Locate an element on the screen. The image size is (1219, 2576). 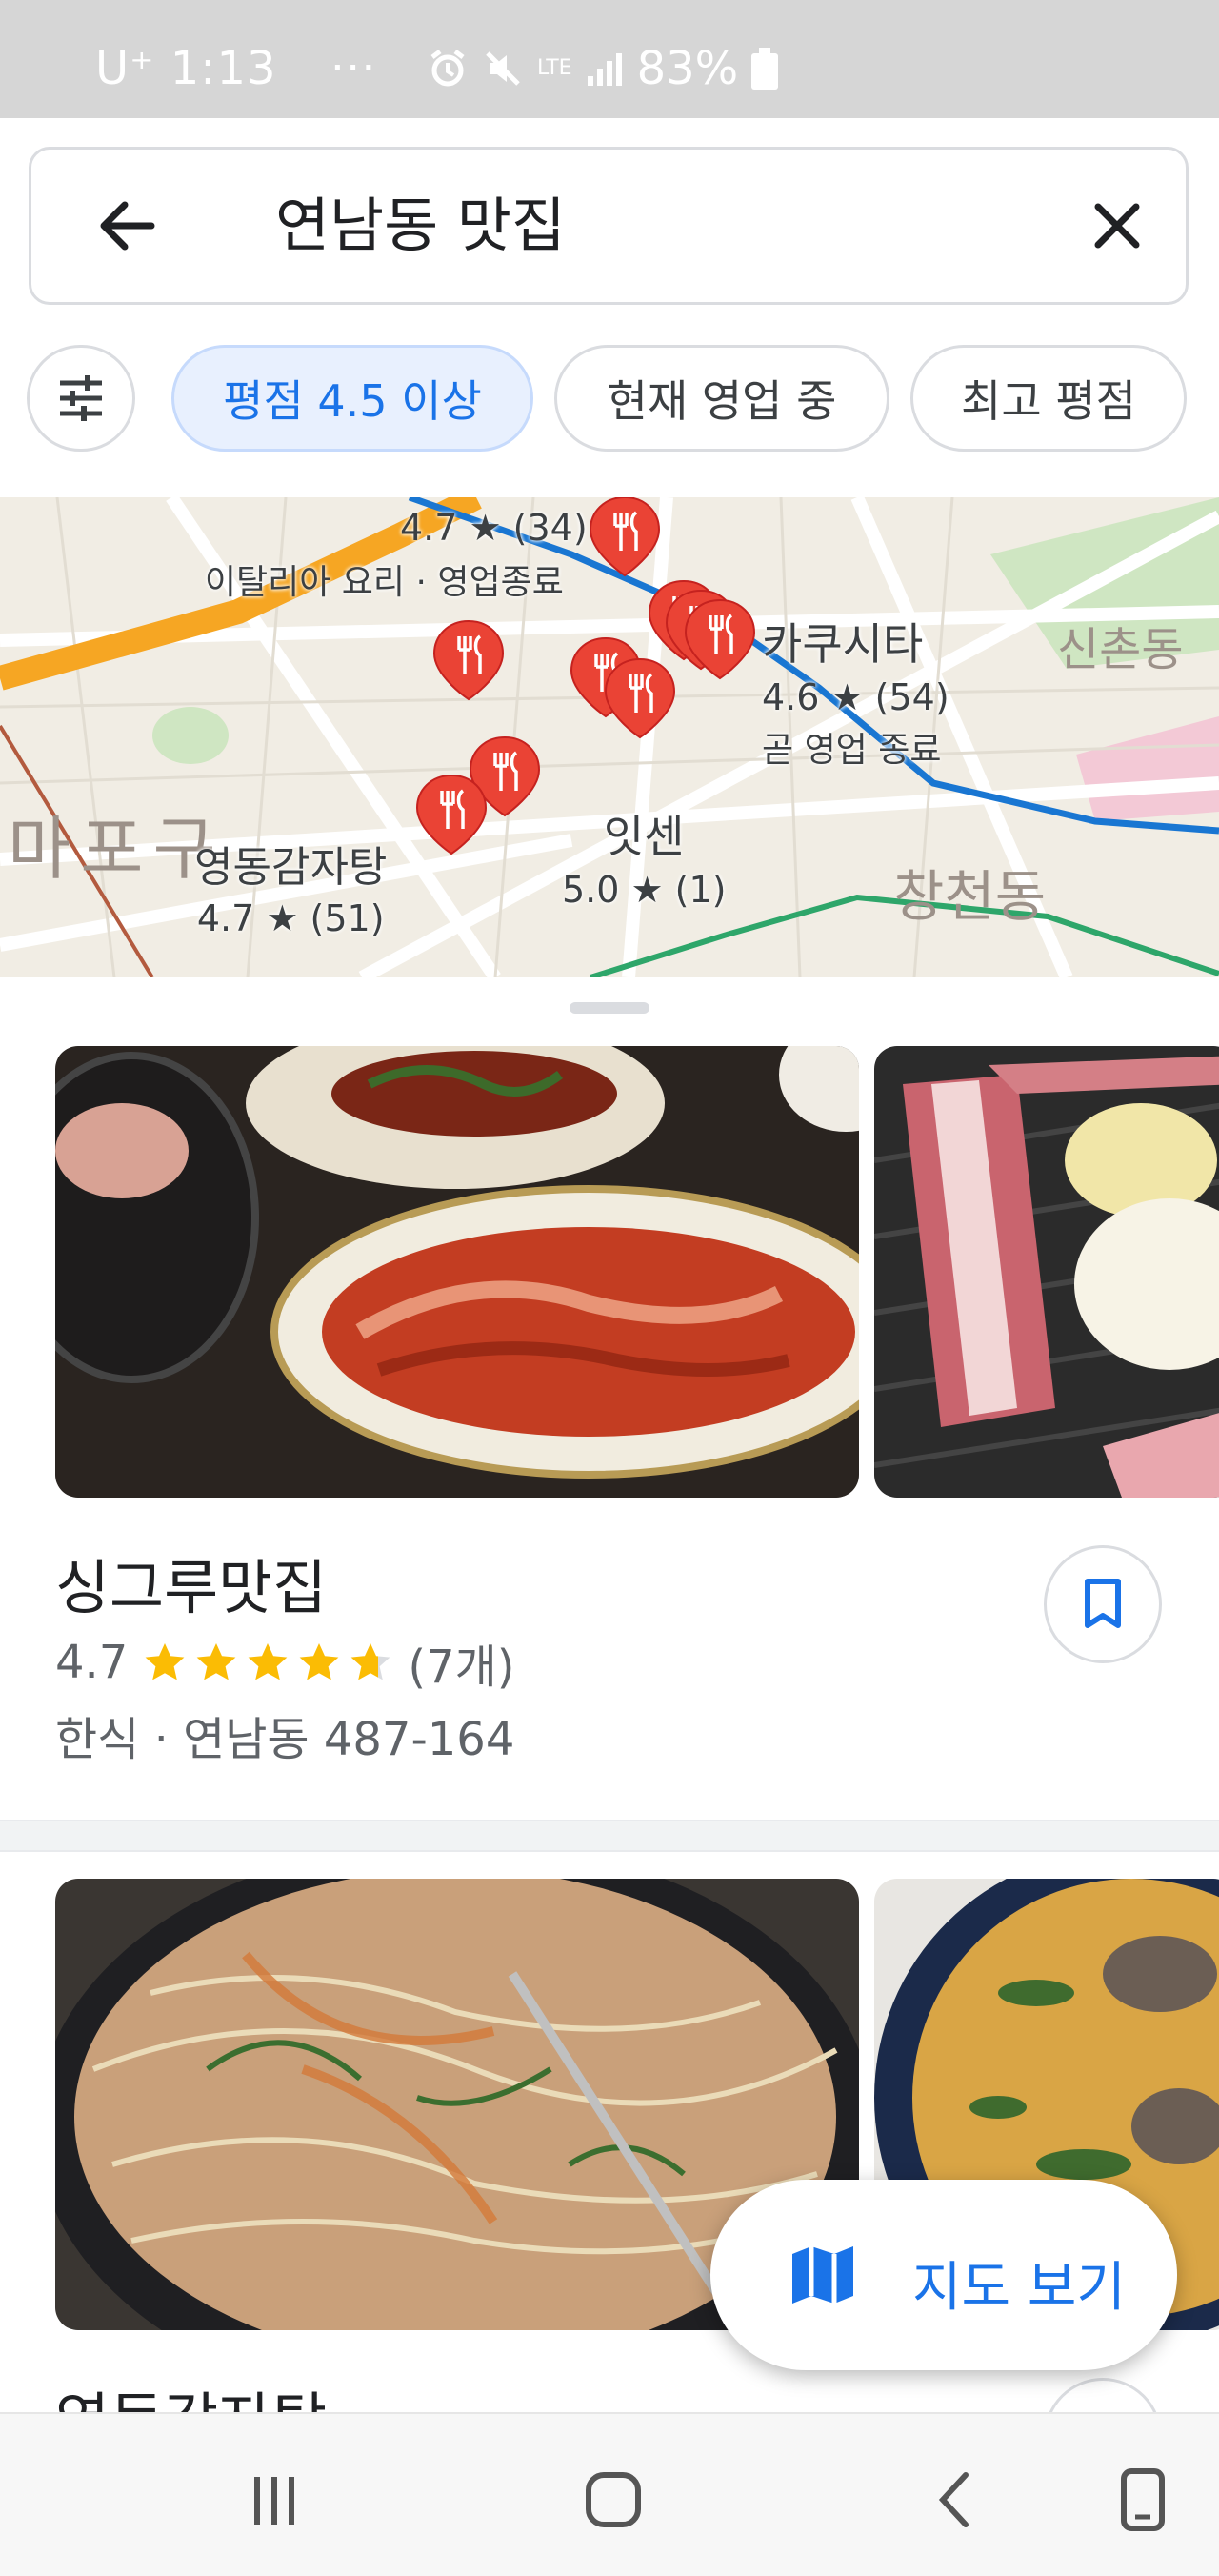
save-button is located at coordinates (1103, 1604).